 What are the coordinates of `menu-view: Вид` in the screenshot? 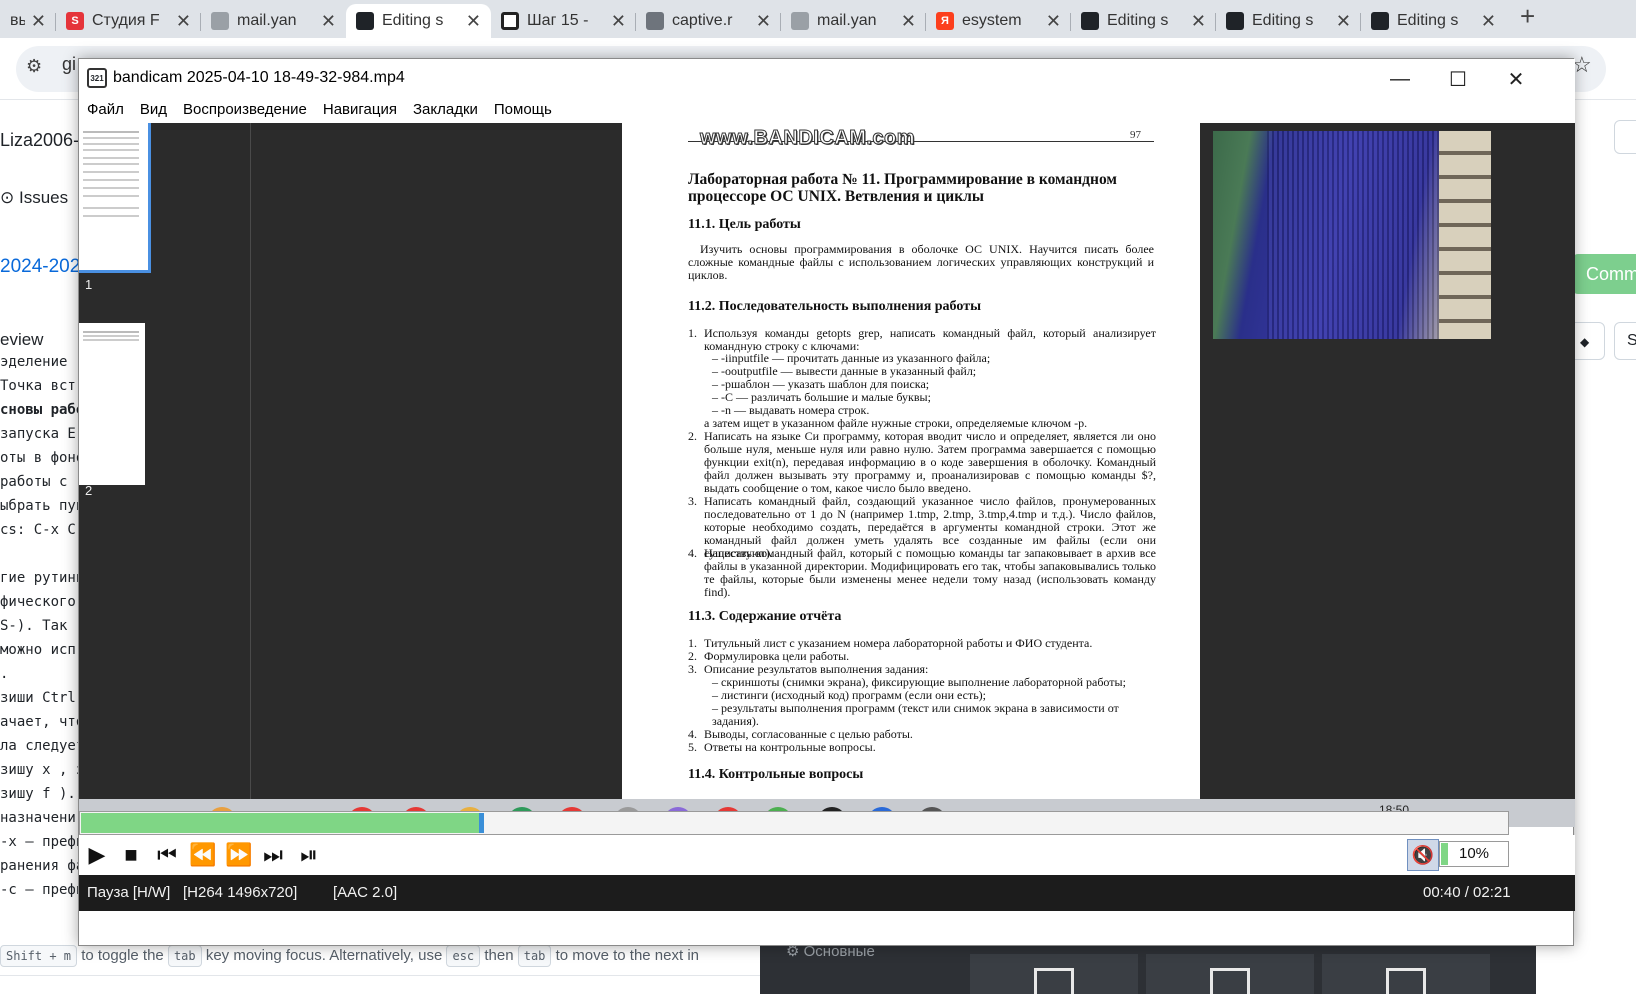 It's located at (157, 111).